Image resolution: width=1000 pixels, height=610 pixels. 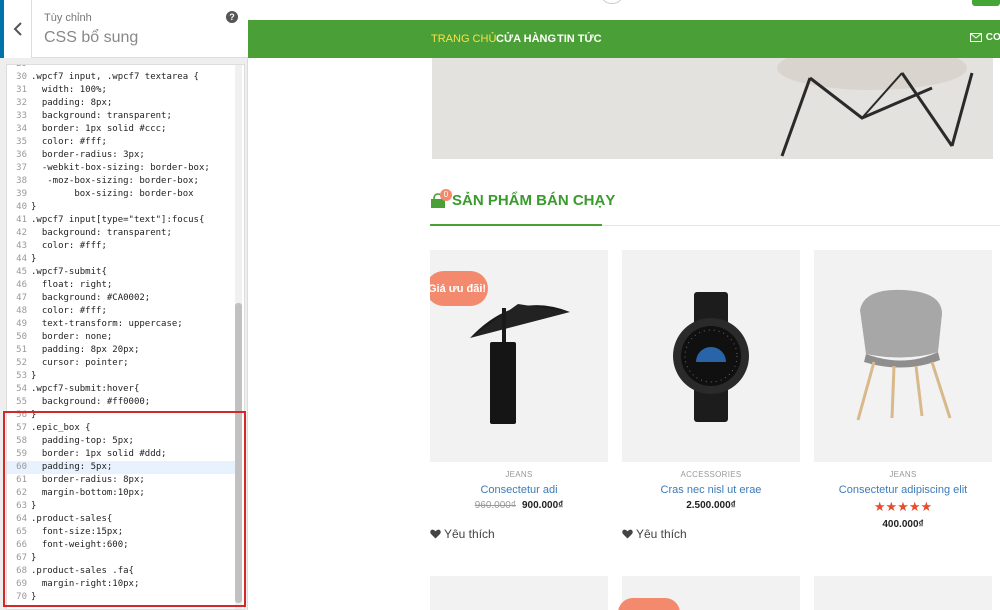 I want to click on code-line: 32 padding: 8px;, so click(x=122, y=103).